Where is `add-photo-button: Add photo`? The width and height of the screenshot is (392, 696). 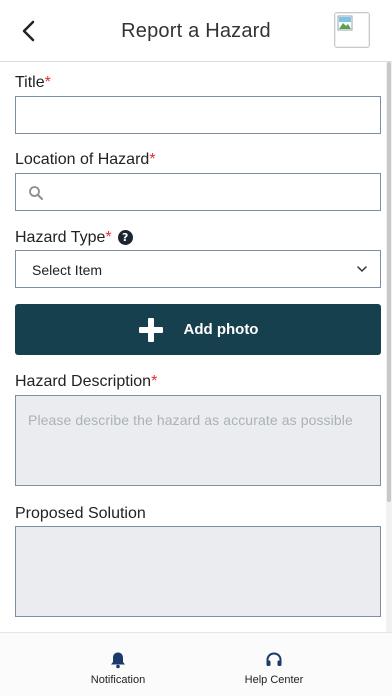
add-photo-button: Add photo is located at coordinates (198, 329).